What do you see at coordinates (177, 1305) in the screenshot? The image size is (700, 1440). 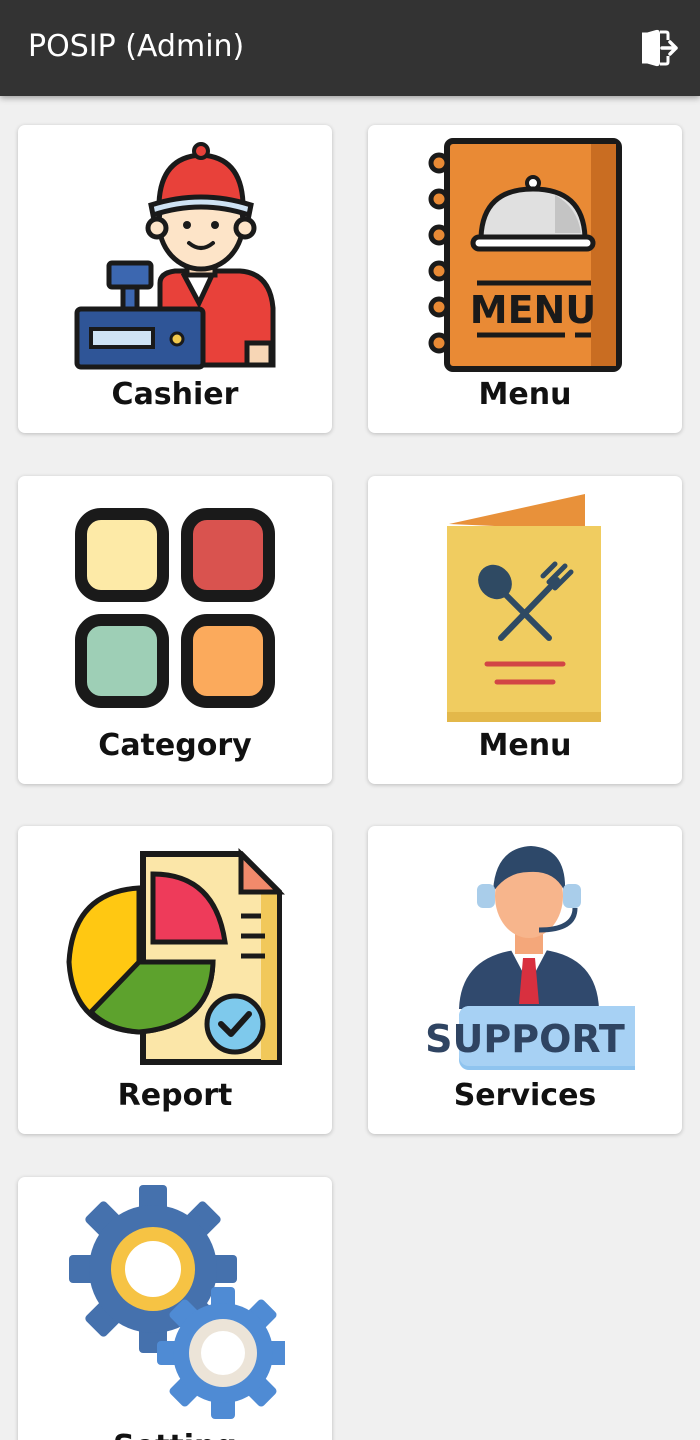 I see `gears-icon` at bounding box center [177, 1305].